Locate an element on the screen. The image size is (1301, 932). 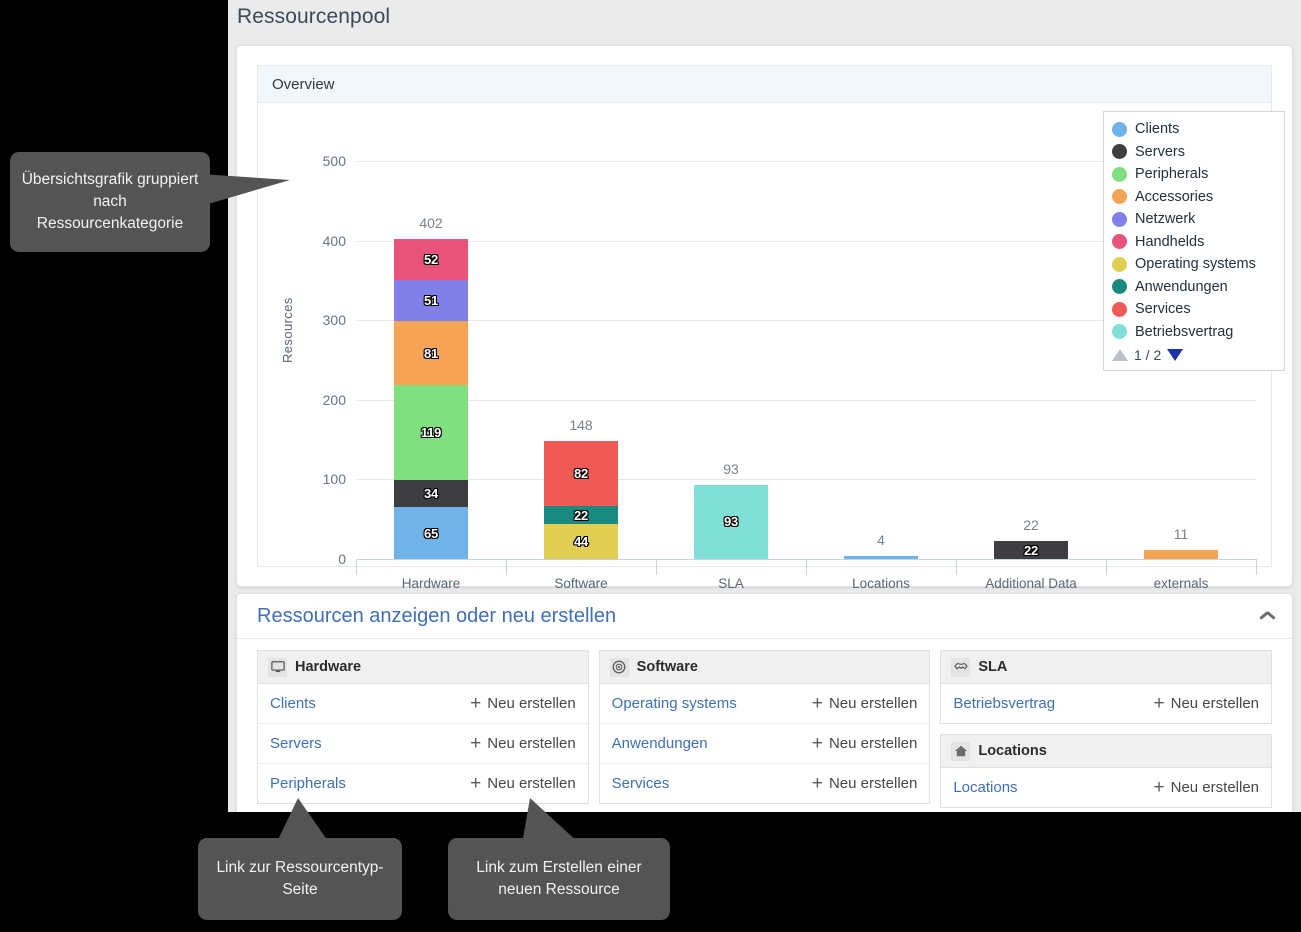
handshake-icon is located at coordinates (961, 667).